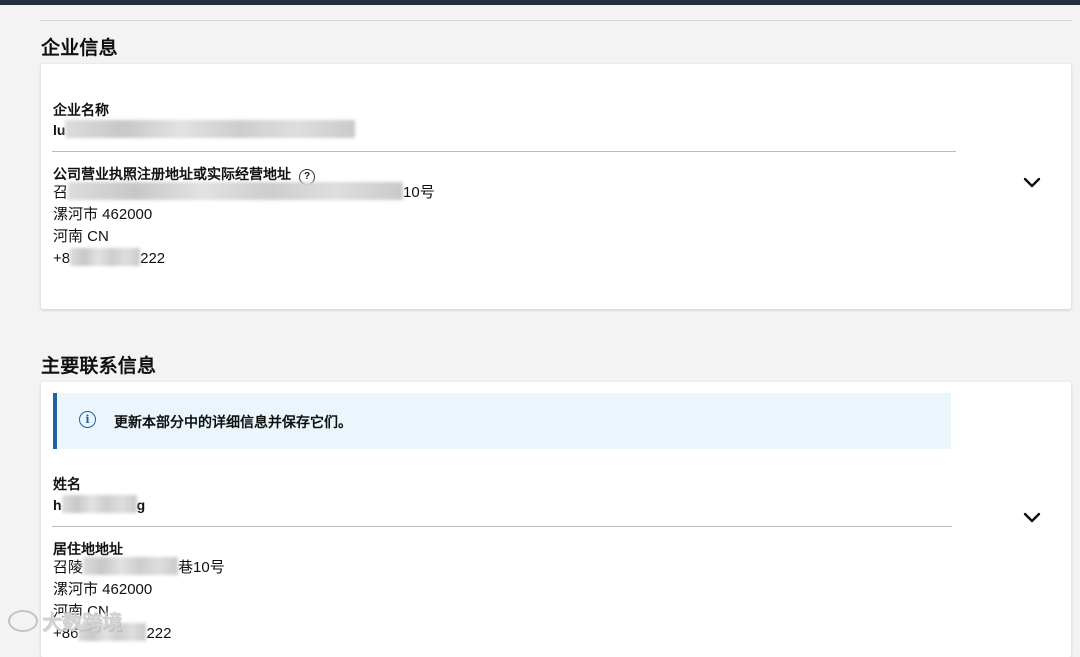  I want to click on top-bar, so click(540, 2).